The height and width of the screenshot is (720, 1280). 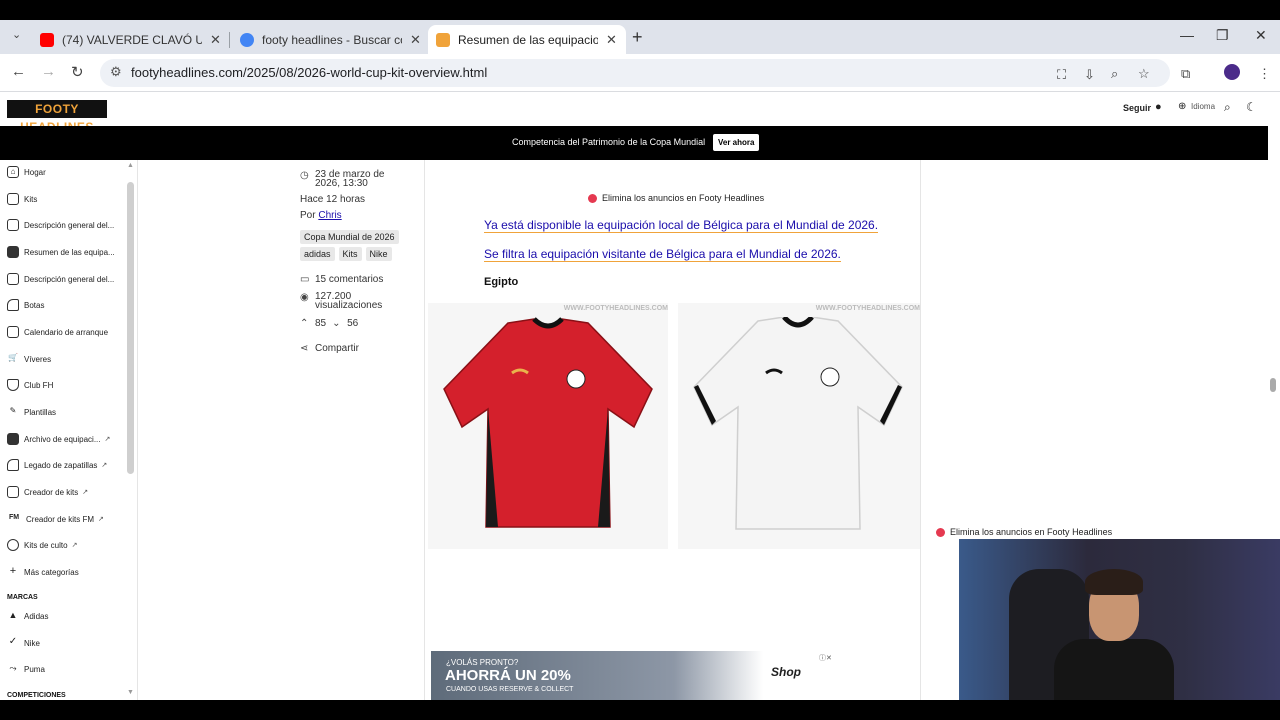 What do you see at coordinates (22, 199) in the screenshot?
I see `sidebar-item-kits: Kits` at bounding box center [22, 199].